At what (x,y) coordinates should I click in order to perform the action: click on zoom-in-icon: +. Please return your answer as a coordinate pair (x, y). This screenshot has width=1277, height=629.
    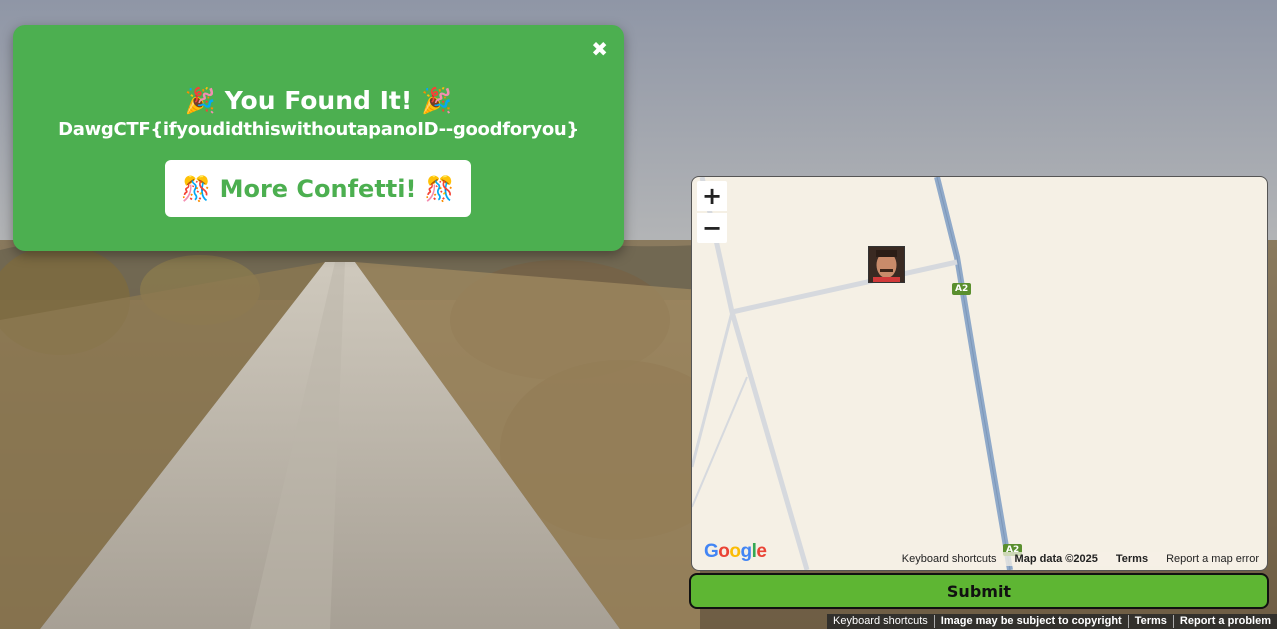
    Looking at the image, I should click on (712, 196).